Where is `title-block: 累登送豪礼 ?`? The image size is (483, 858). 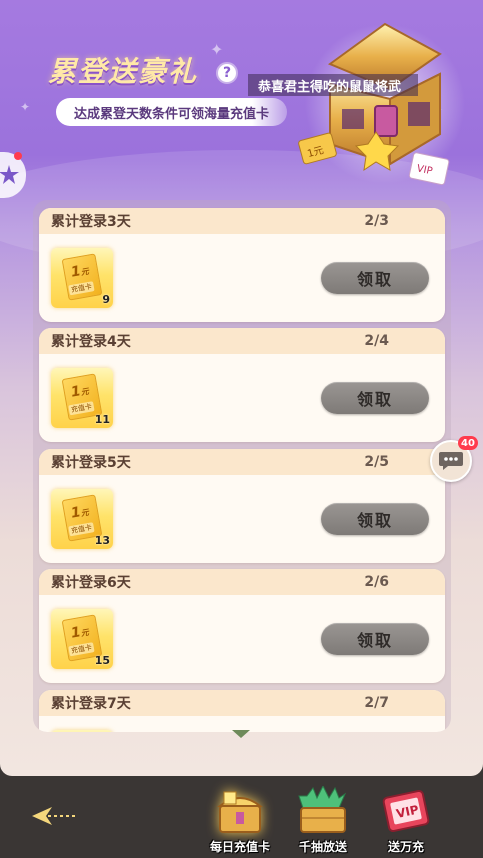
title-block: 累登送豪礼 ? is located at coordinates (143, 70).